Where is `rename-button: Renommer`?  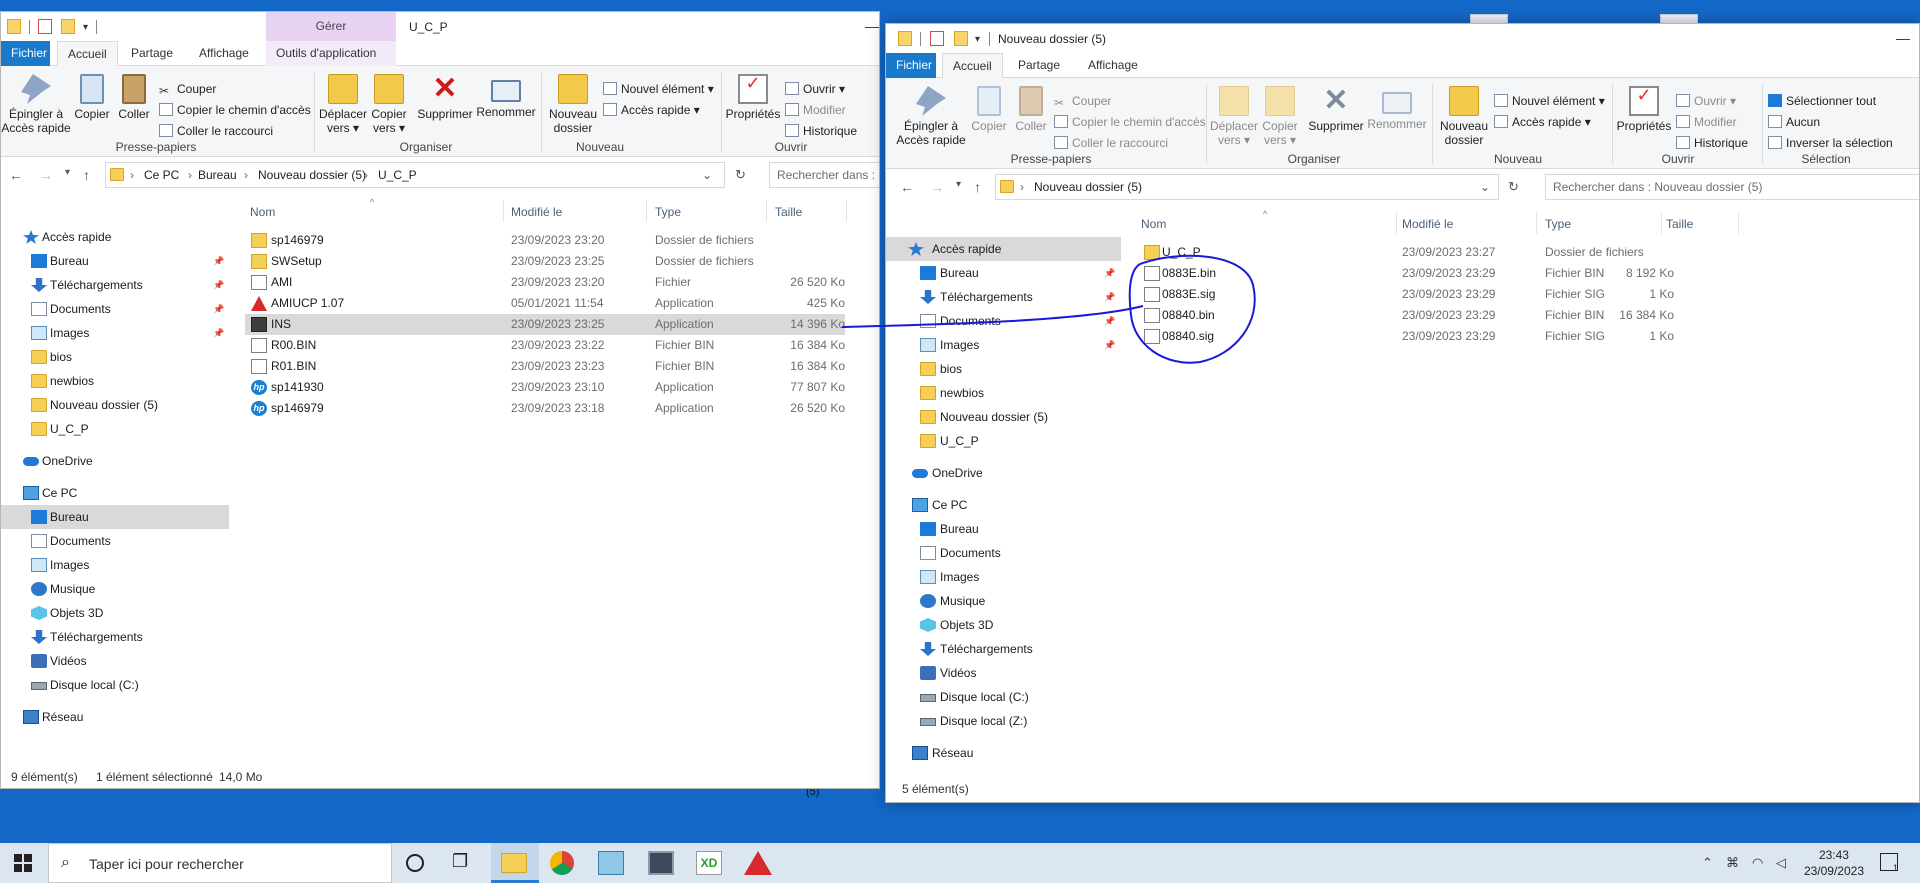
rename-button: Renommer is located at coordinates (506, 96).